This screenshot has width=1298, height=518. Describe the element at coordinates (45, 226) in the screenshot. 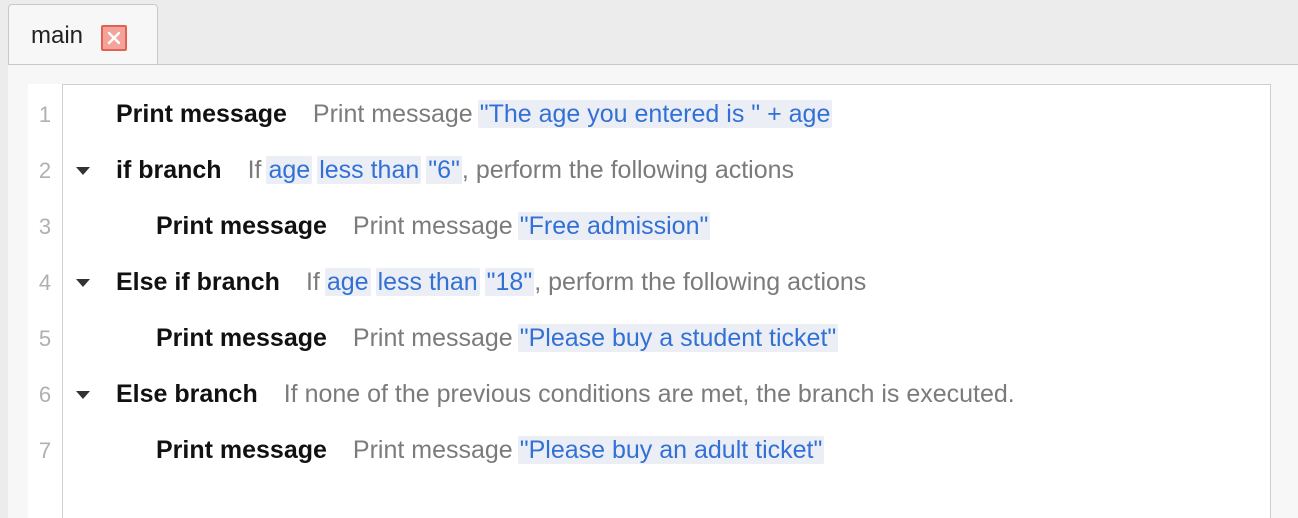

I see `line-number: 3` at that location.